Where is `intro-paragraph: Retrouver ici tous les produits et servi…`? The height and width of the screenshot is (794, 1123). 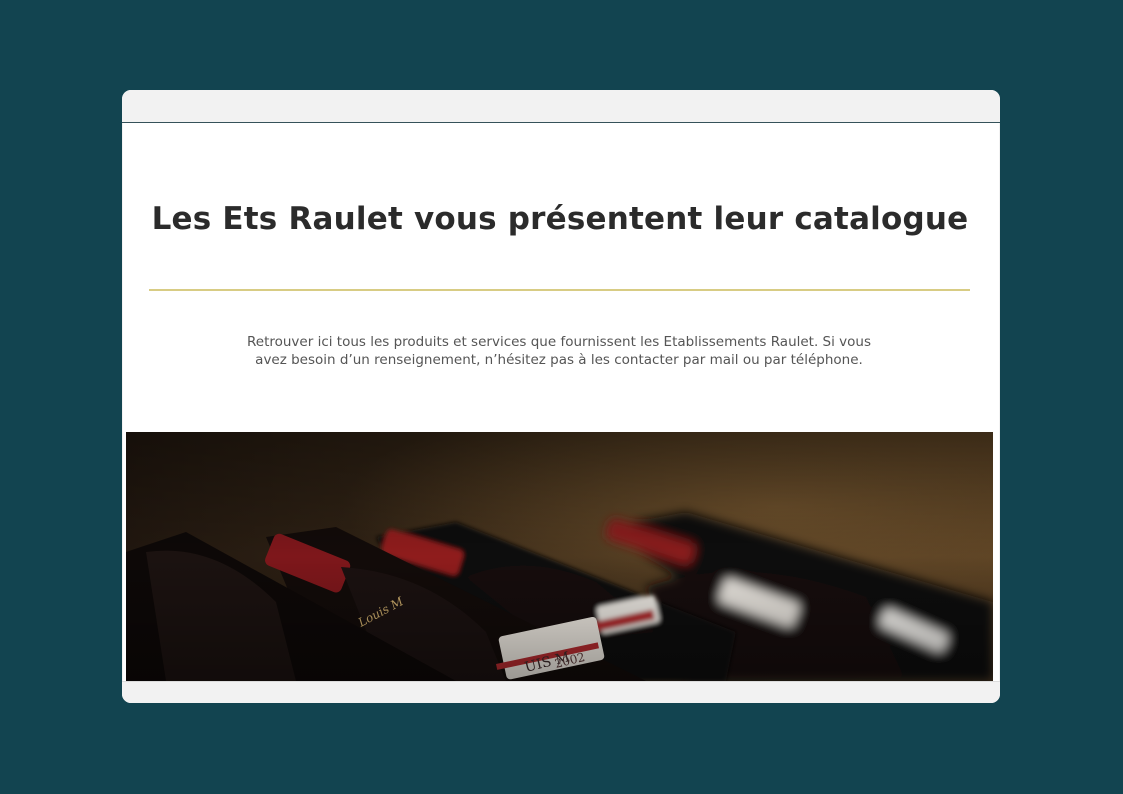 intro-paragraph: Retrouver ici tous les produits et servi… is located at coordinates (559, 351).